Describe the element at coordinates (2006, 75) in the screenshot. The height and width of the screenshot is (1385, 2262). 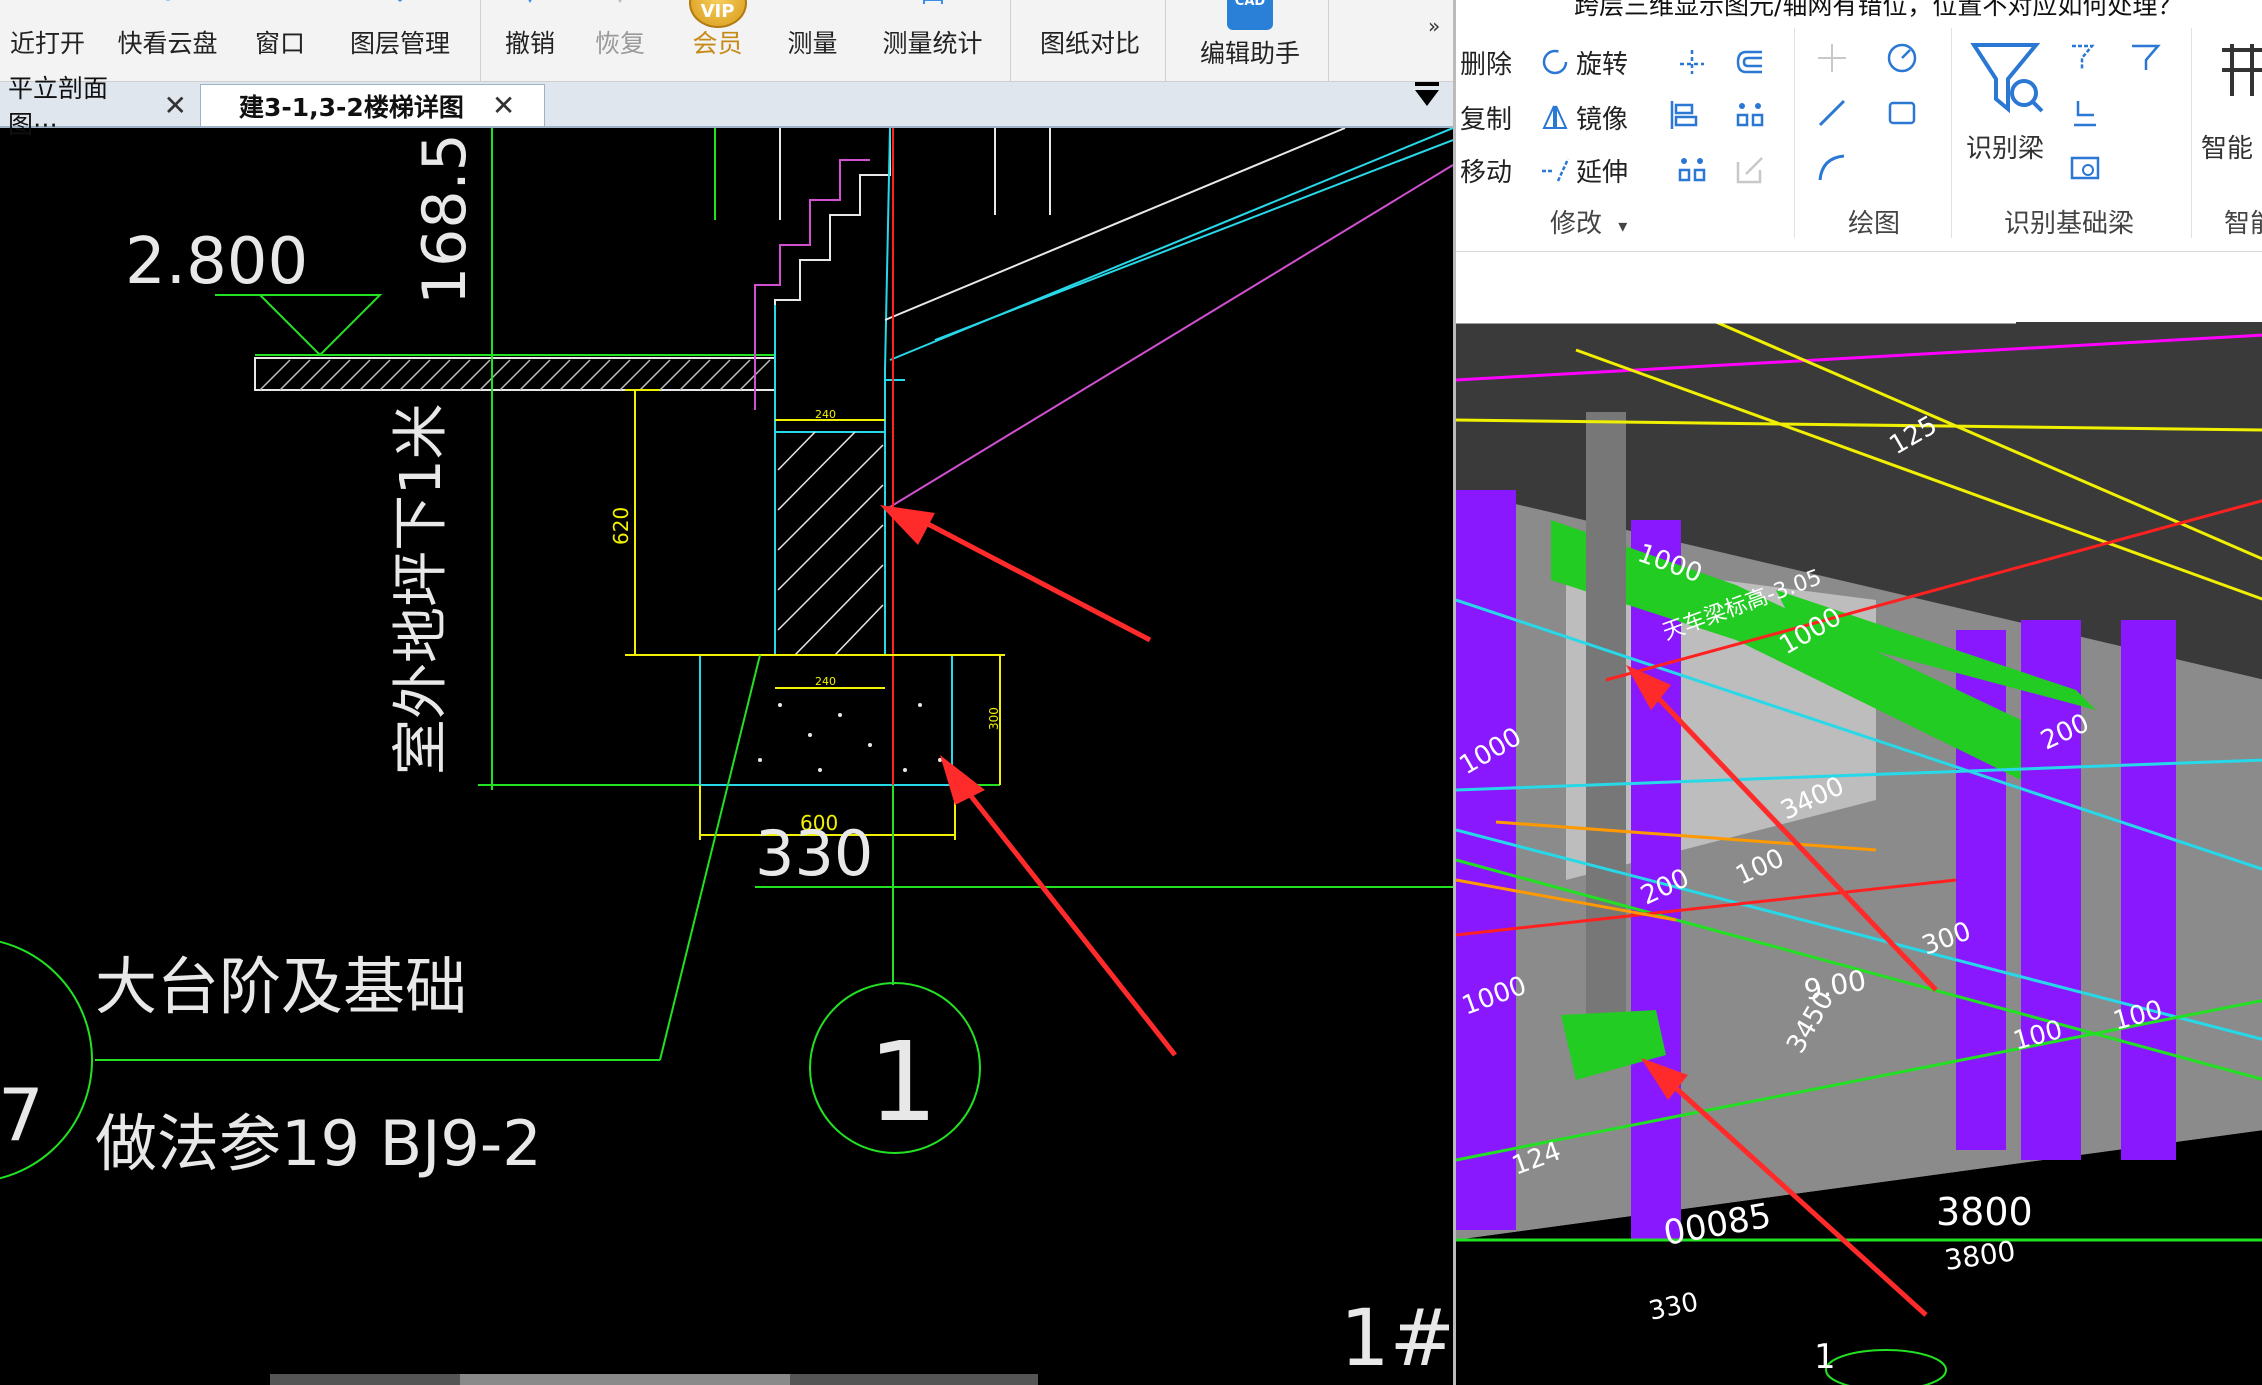
I see `identify-beam-icon` at that location.